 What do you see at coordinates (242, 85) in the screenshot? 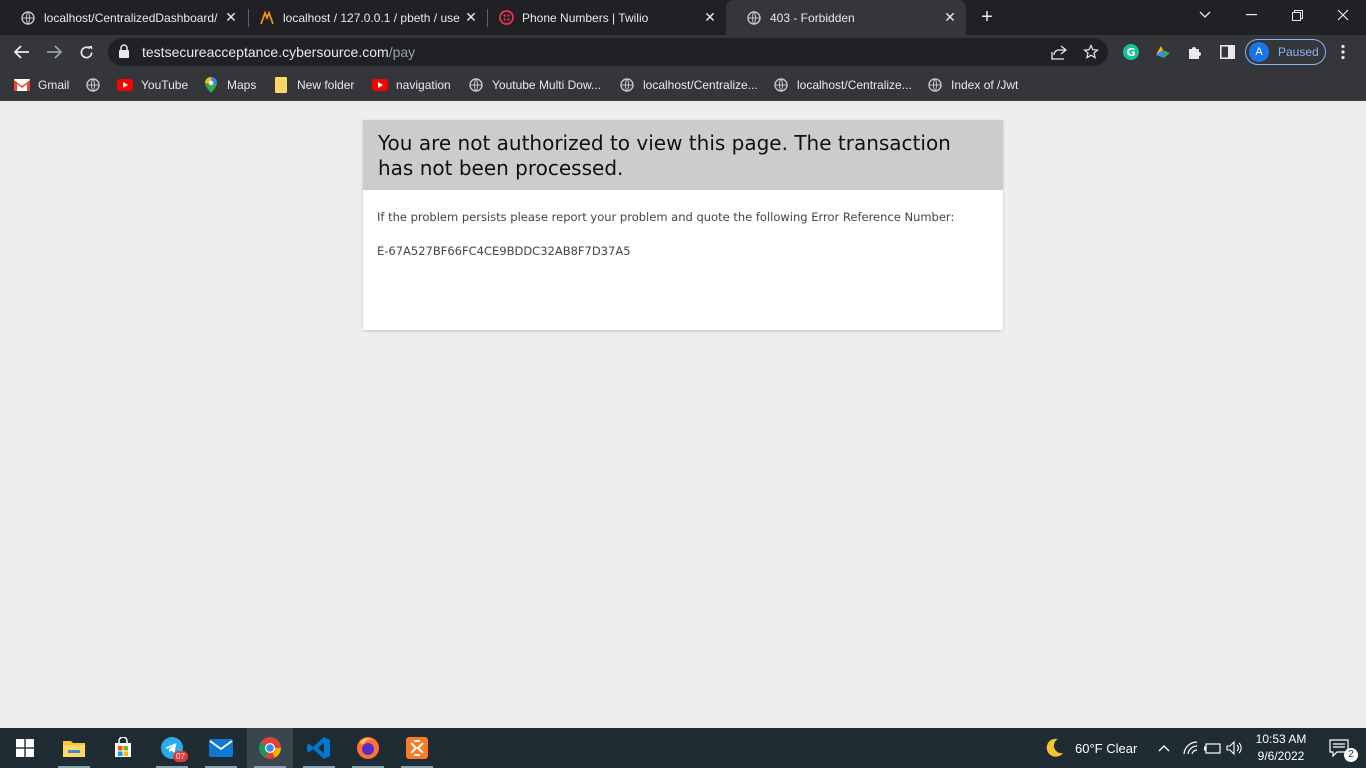
I see `bookmark-label: Maps` at bounding box center [242, 85].